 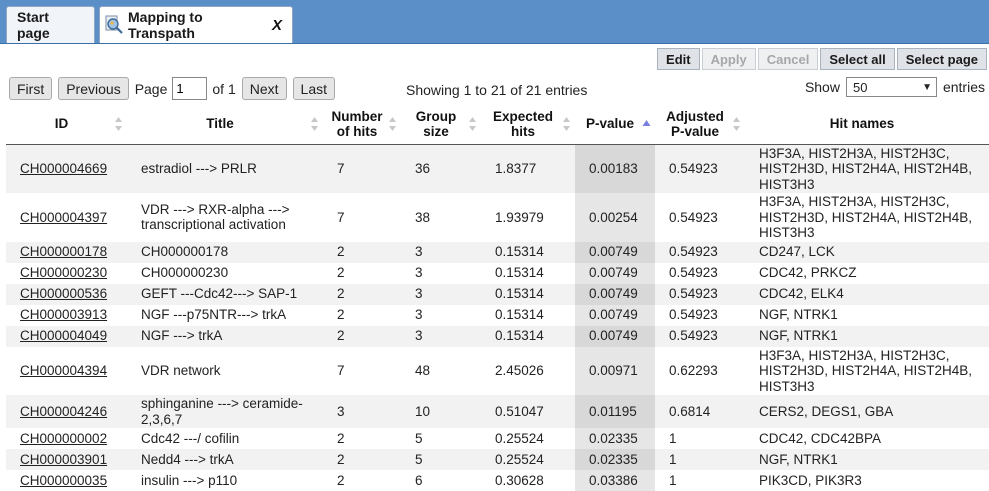 What do you see at coordinates (615, 124) in the screenshot?
I see `column-header-pvalue: P-value` at bounding box center [615, 124].